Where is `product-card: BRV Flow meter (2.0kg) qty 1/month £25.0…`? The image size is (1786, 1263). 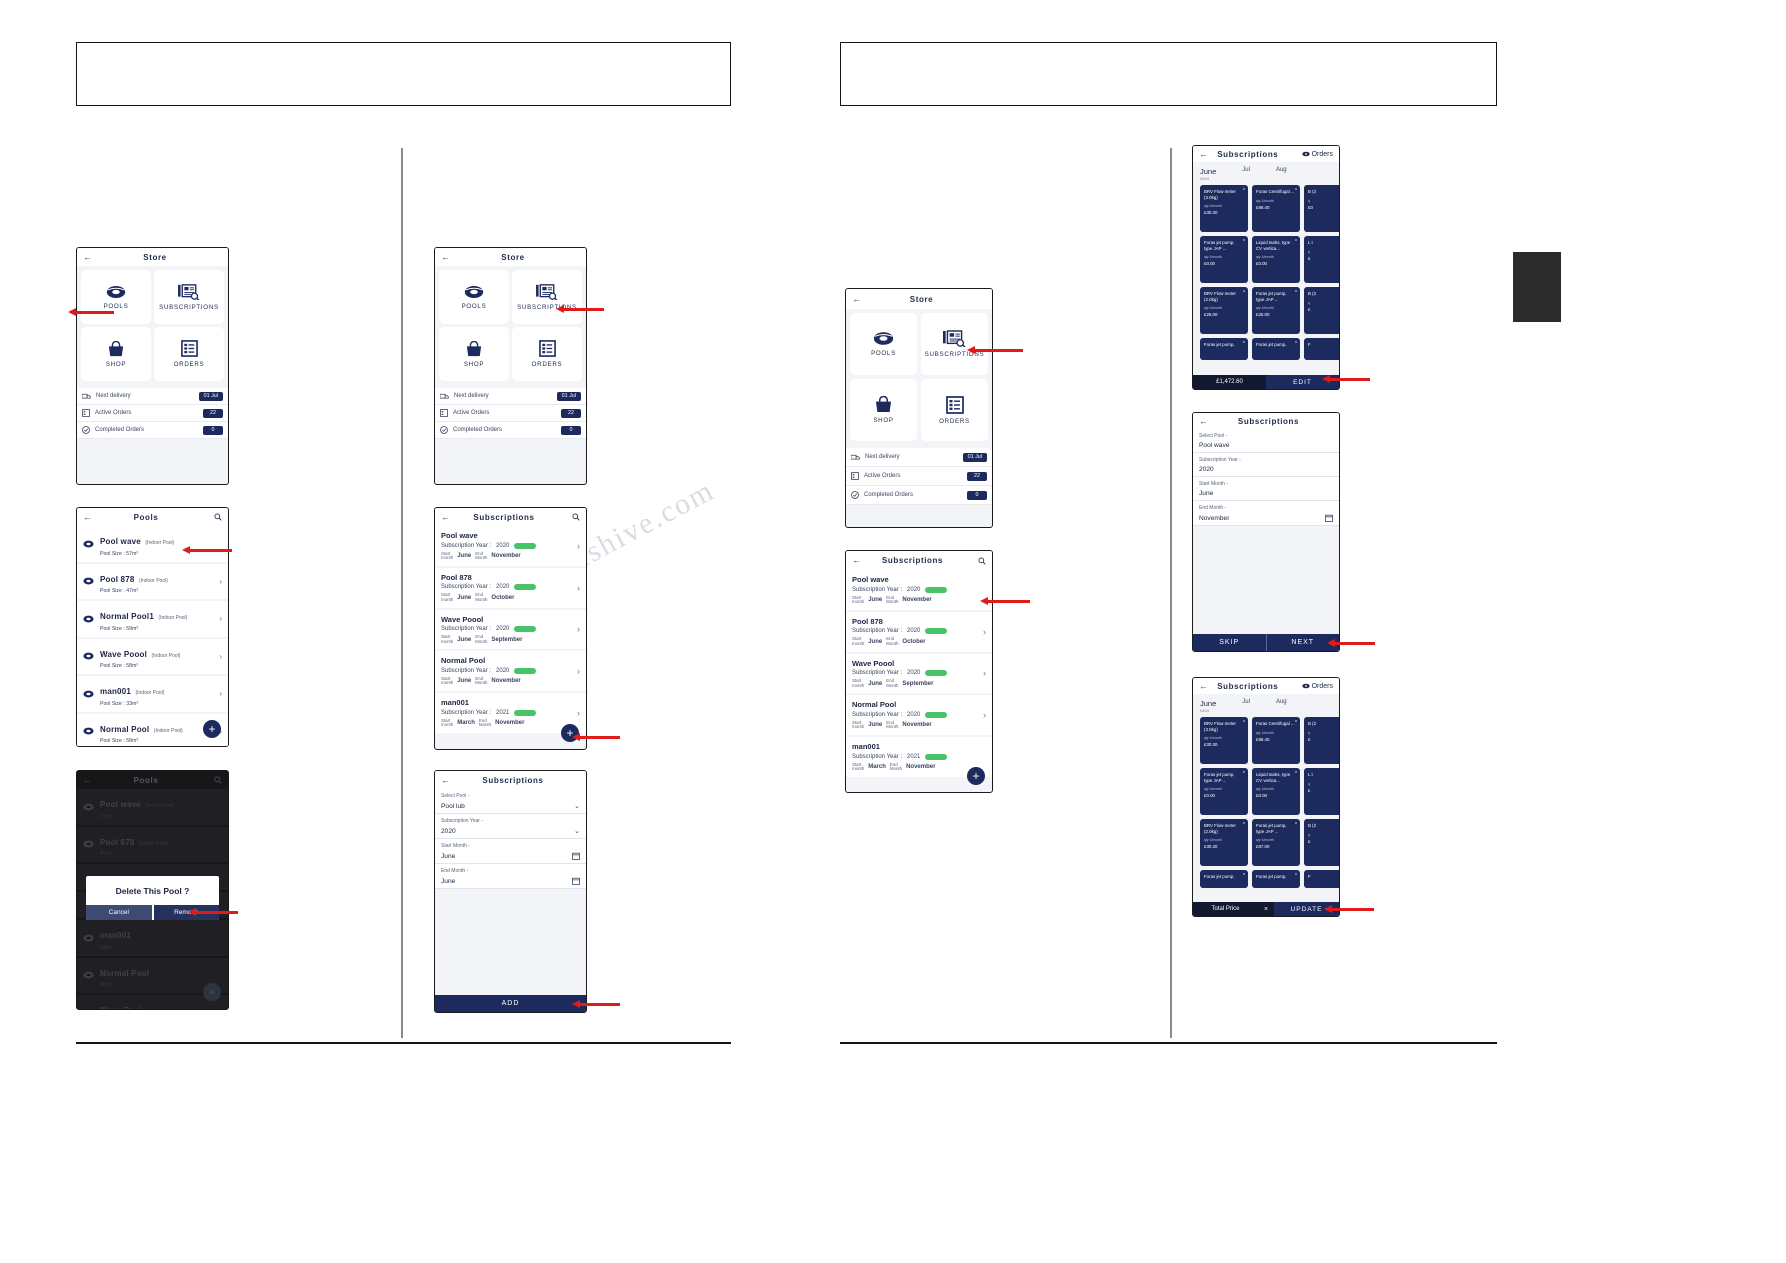
product-card: BRV Flow meter (2.0kg) qty 1/month £25.0… is located at coordinates (1224, 310).